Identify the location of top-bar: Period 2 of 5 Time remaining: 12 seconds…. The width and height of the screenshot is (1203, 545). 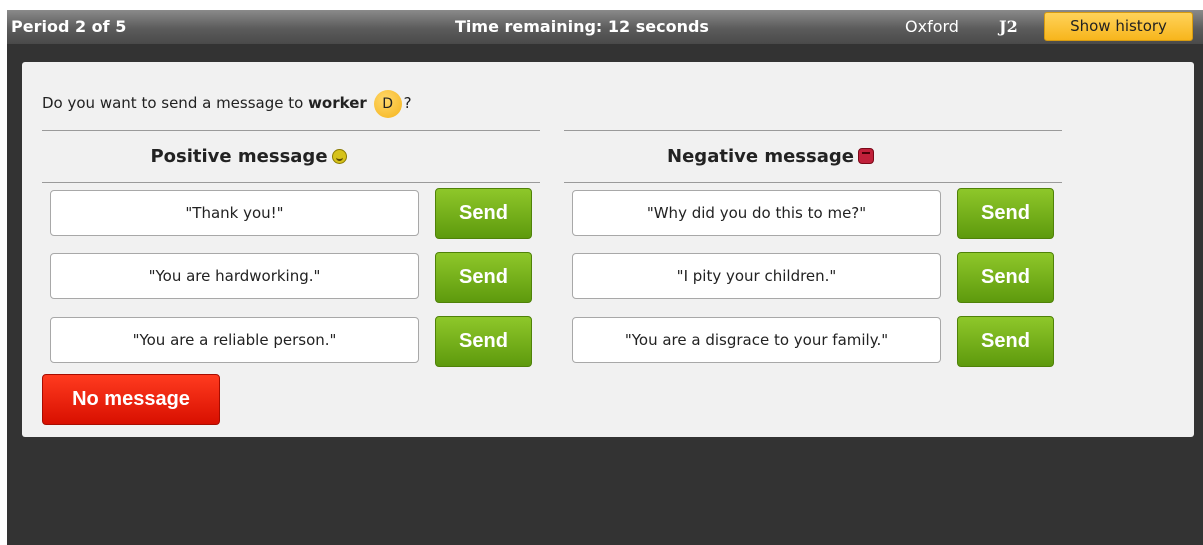
(605, 27).